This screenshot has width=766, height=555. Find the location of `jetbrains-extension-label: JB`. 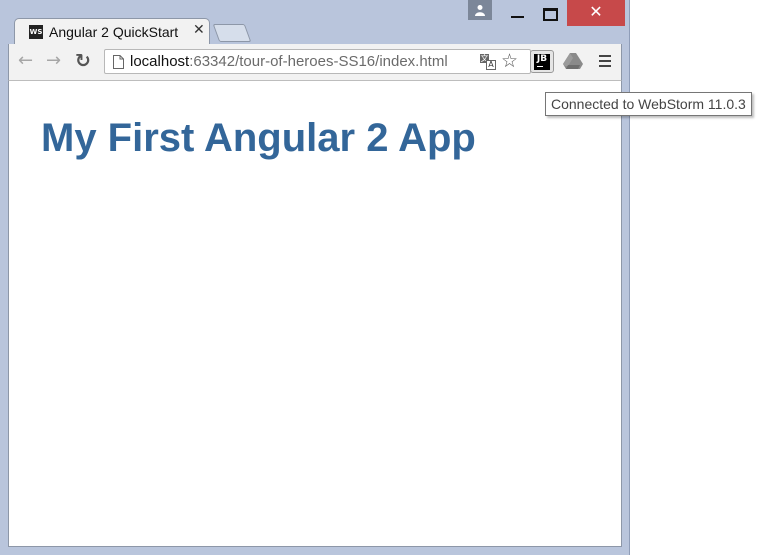

jetbrains-extension-label: JB is located at coordinates (542, 62).